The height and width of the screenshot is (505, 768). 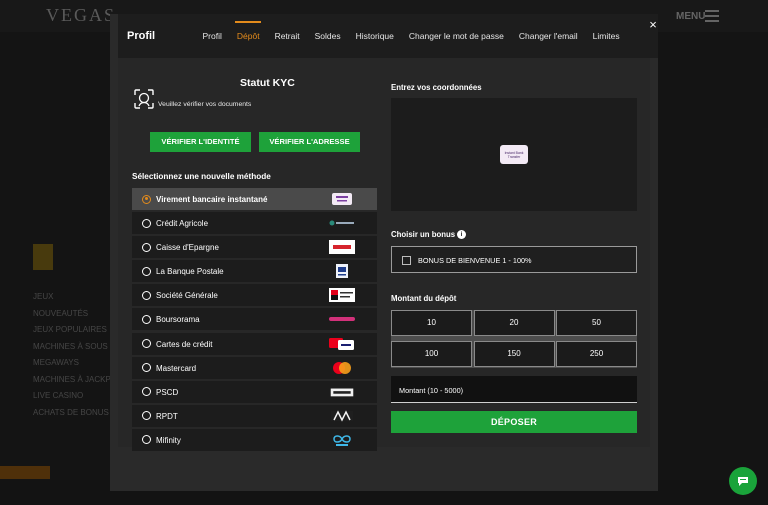 What do you see at coordinates (327, 36) in the screenshot?
I see `tab-soldes: Soldes` at bounding box center [327, 36].